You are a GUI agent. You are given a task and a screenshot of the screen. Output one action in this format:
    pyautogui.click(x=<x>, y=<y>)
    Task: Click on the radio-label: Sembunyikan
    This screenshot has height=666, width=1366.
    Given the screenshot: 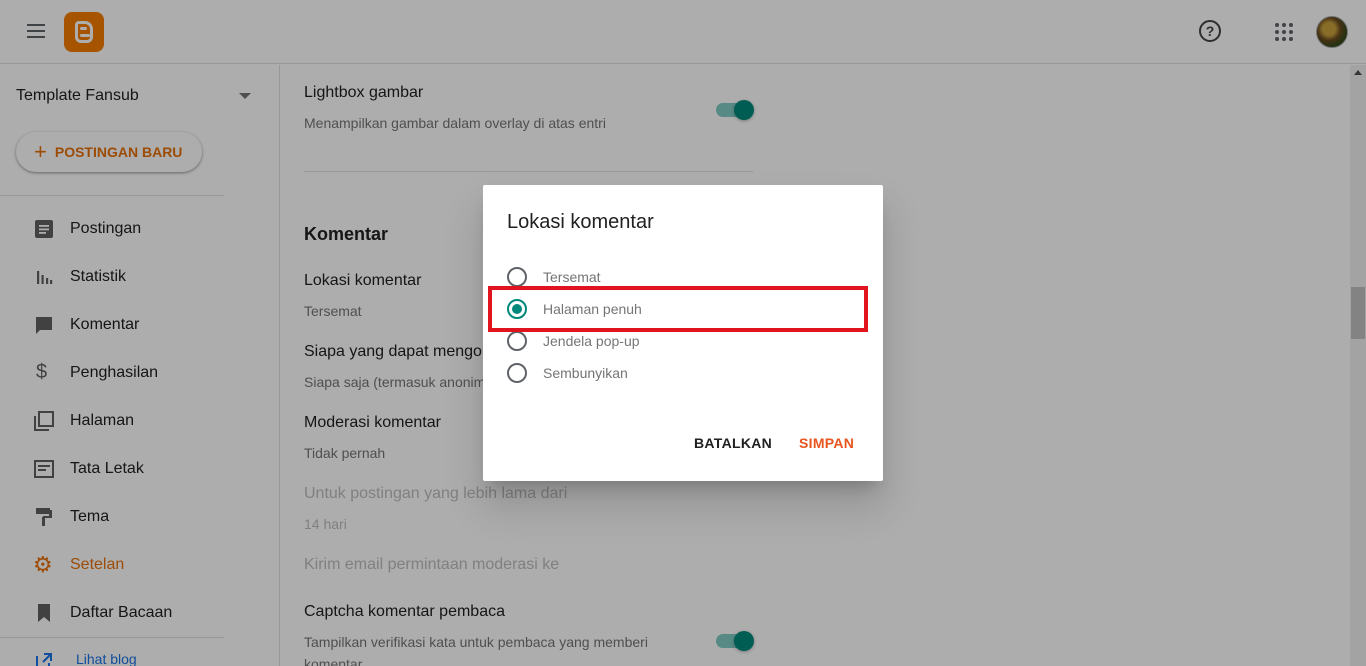 What is the action you would take?
    pyautogui.click(x=585, y=373)
    